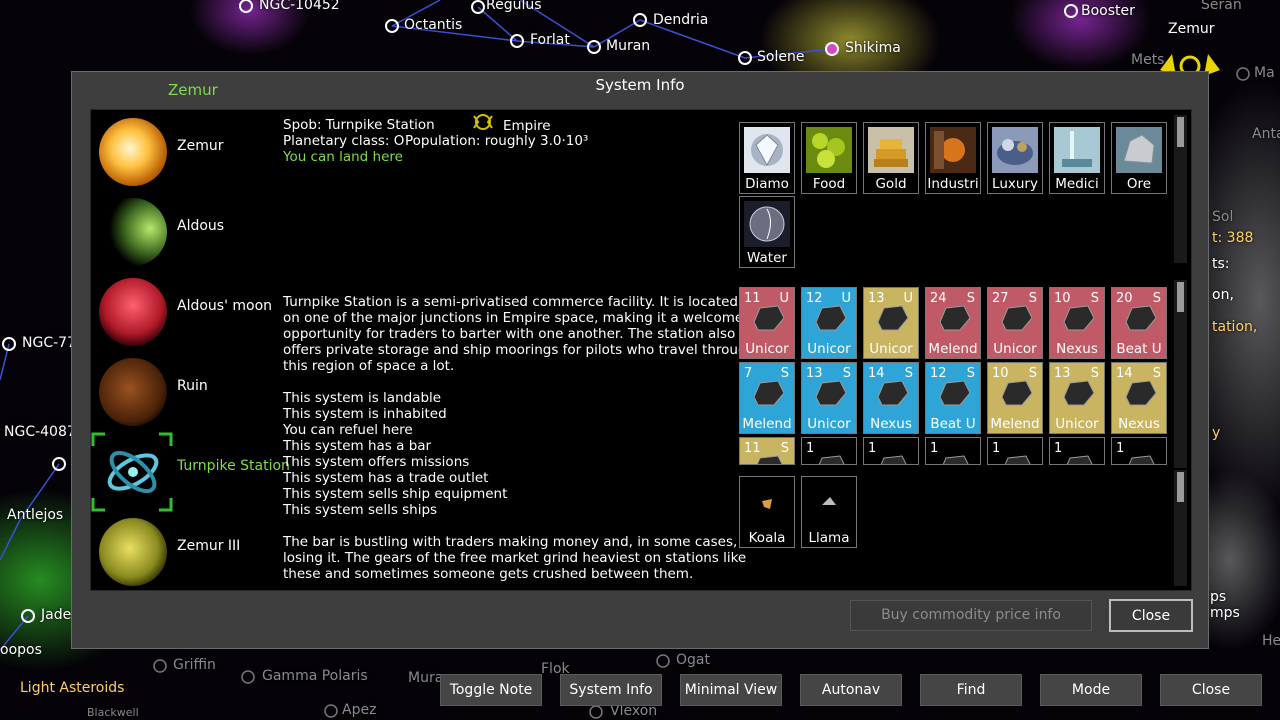  Describe the element at coordinates (491, 690) in the screenshot. I see `toggle-note-button: Toggle Note` at that location.